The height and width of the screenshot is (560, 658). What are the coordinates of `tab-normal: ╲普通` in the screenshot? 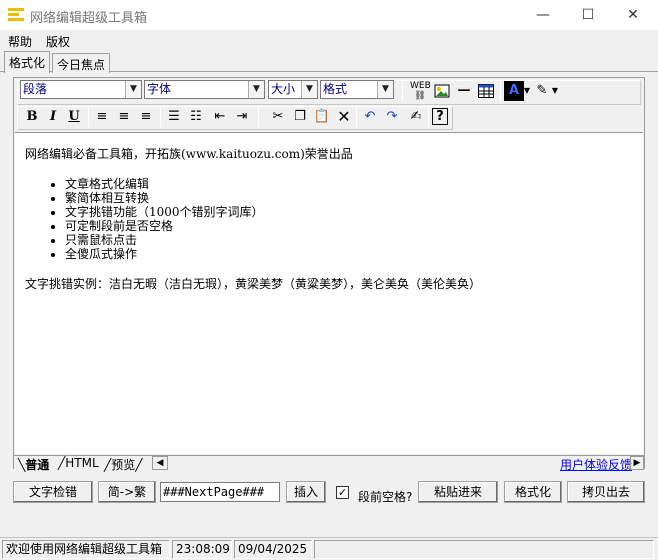 It's located at (33, 464).